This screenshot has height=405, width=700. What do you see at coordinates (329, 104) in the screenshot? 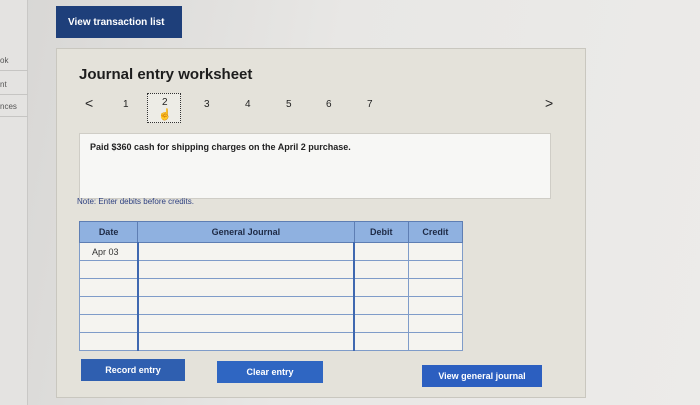
I see `page-6: 6` at bounding box center [329, 104].